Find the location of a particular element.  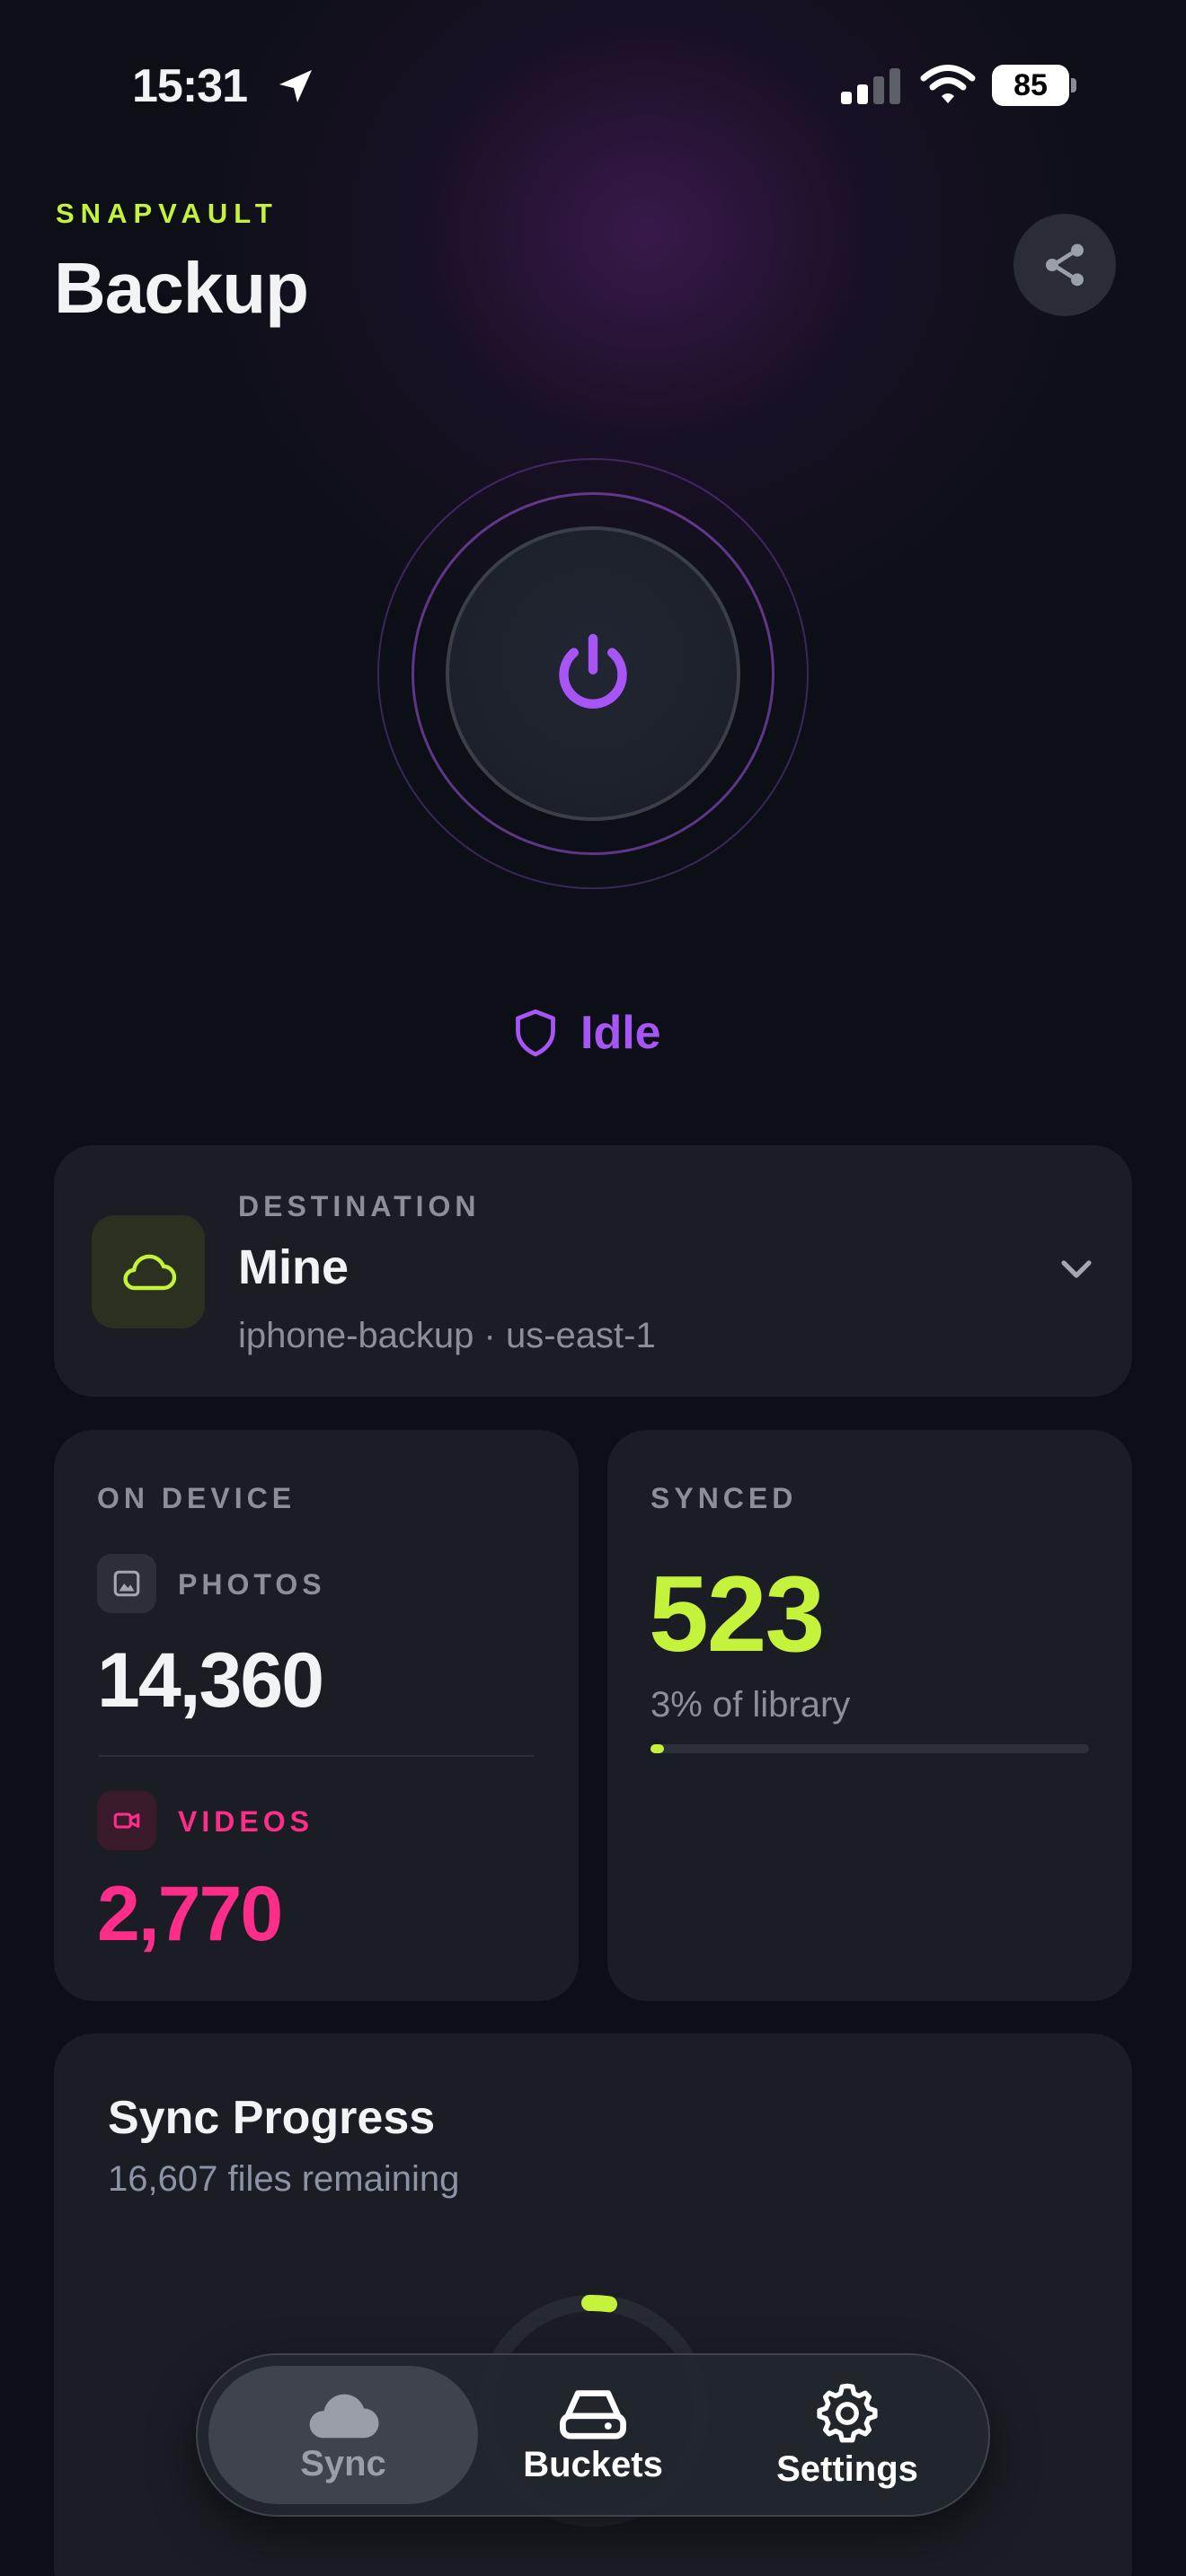

cellular-signal-icon is located at coordinates (870, 86).